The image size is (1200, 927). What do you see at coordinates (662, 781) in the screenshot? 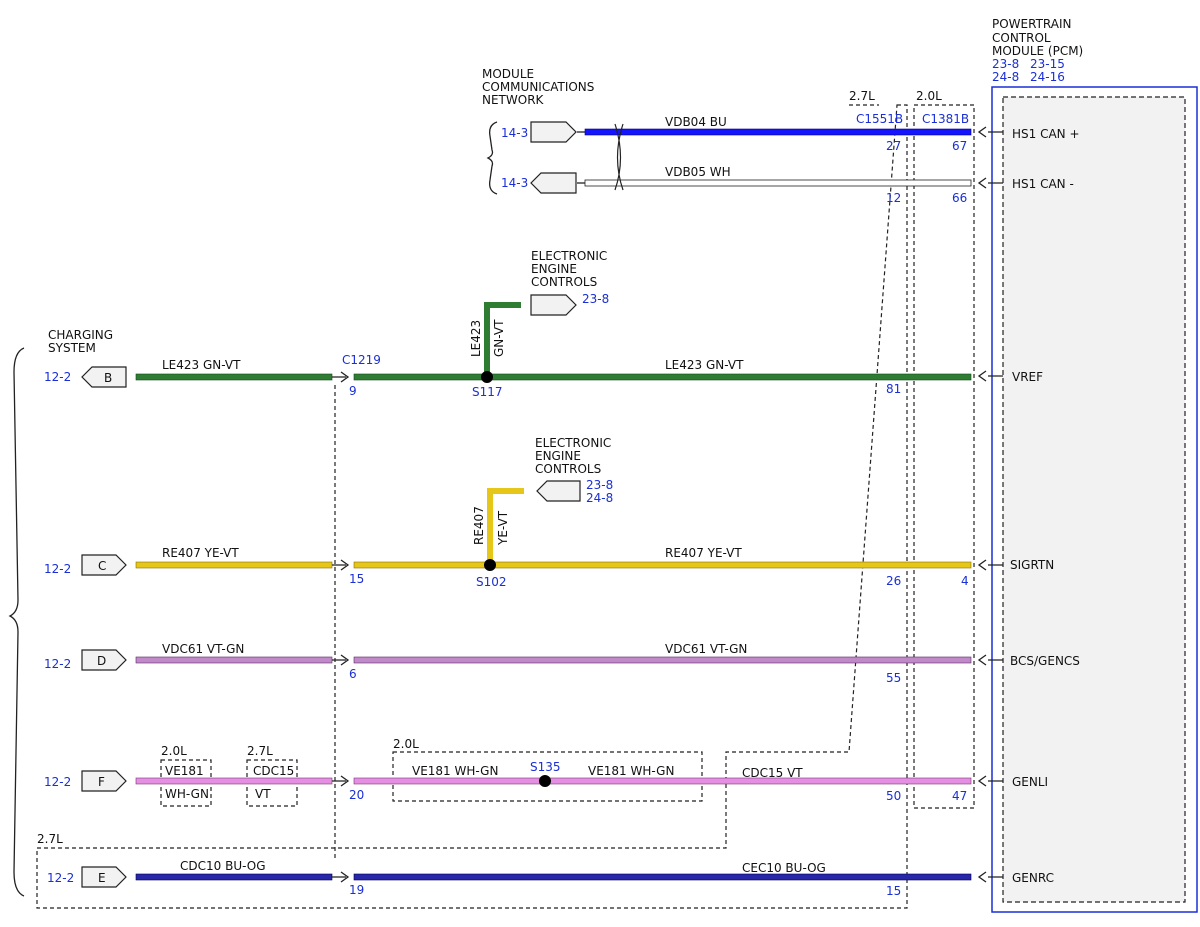
I see `wire-genli-right-line` at bounding box center [662, 781].